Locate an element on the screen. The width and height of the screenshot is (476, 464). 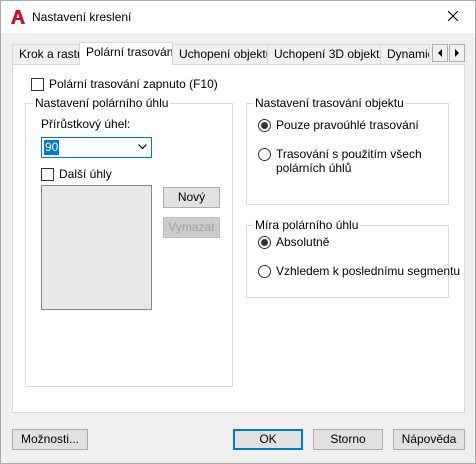
chevron-down-icon is located at coordinates (142, 147).